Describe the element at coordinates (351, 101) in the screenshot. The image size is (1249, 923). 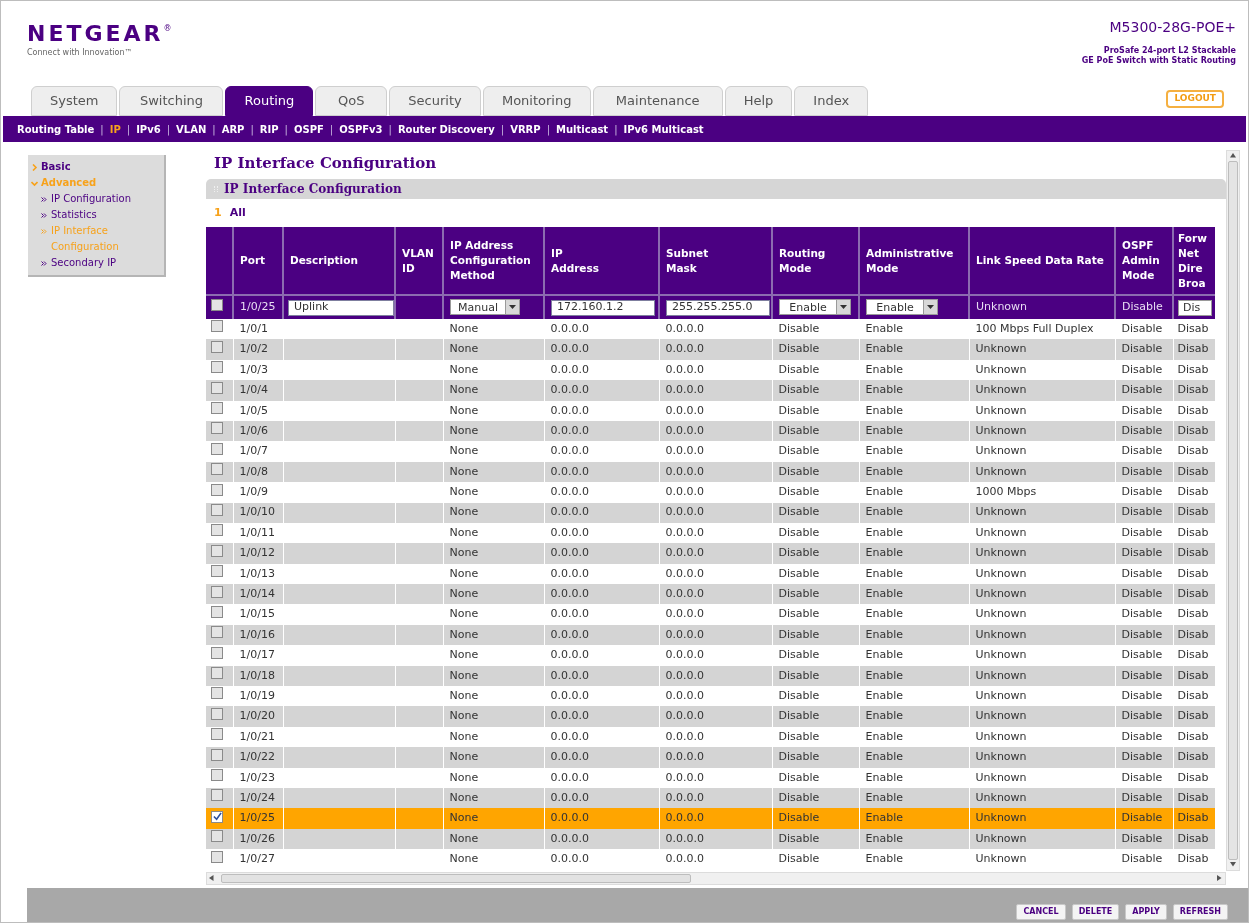
I see `nav-tab: QoS` at that location.